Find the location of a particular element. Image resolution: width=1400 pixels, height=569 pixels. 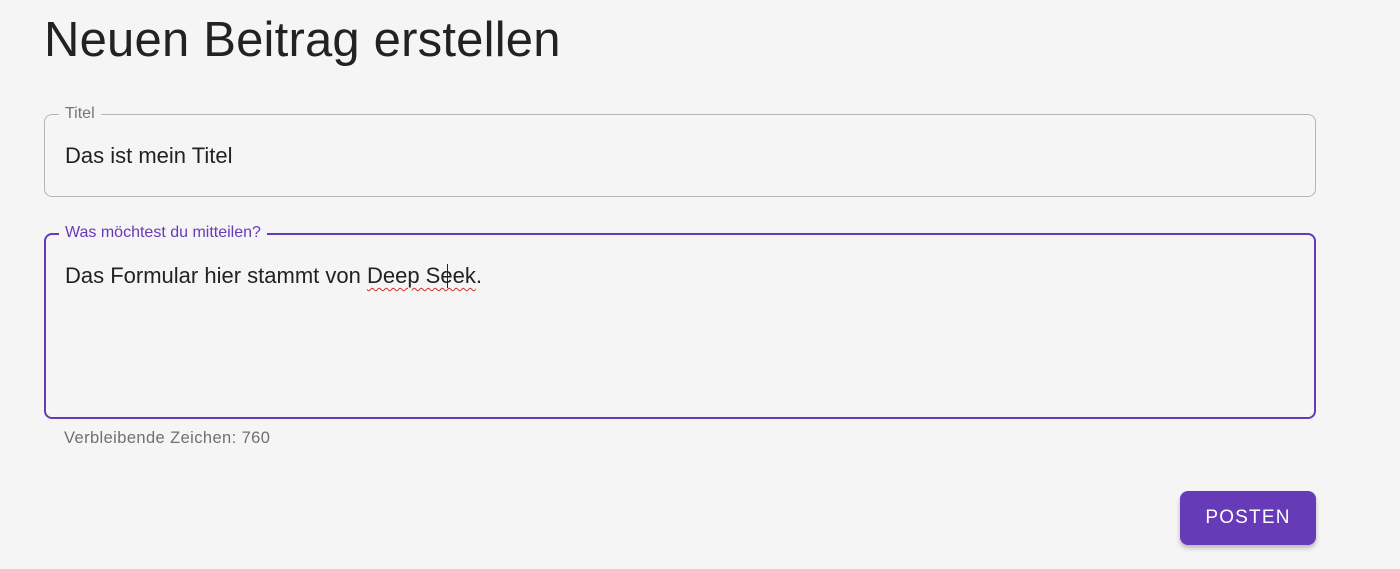

text-cursor is located at coordinates (447, 276).